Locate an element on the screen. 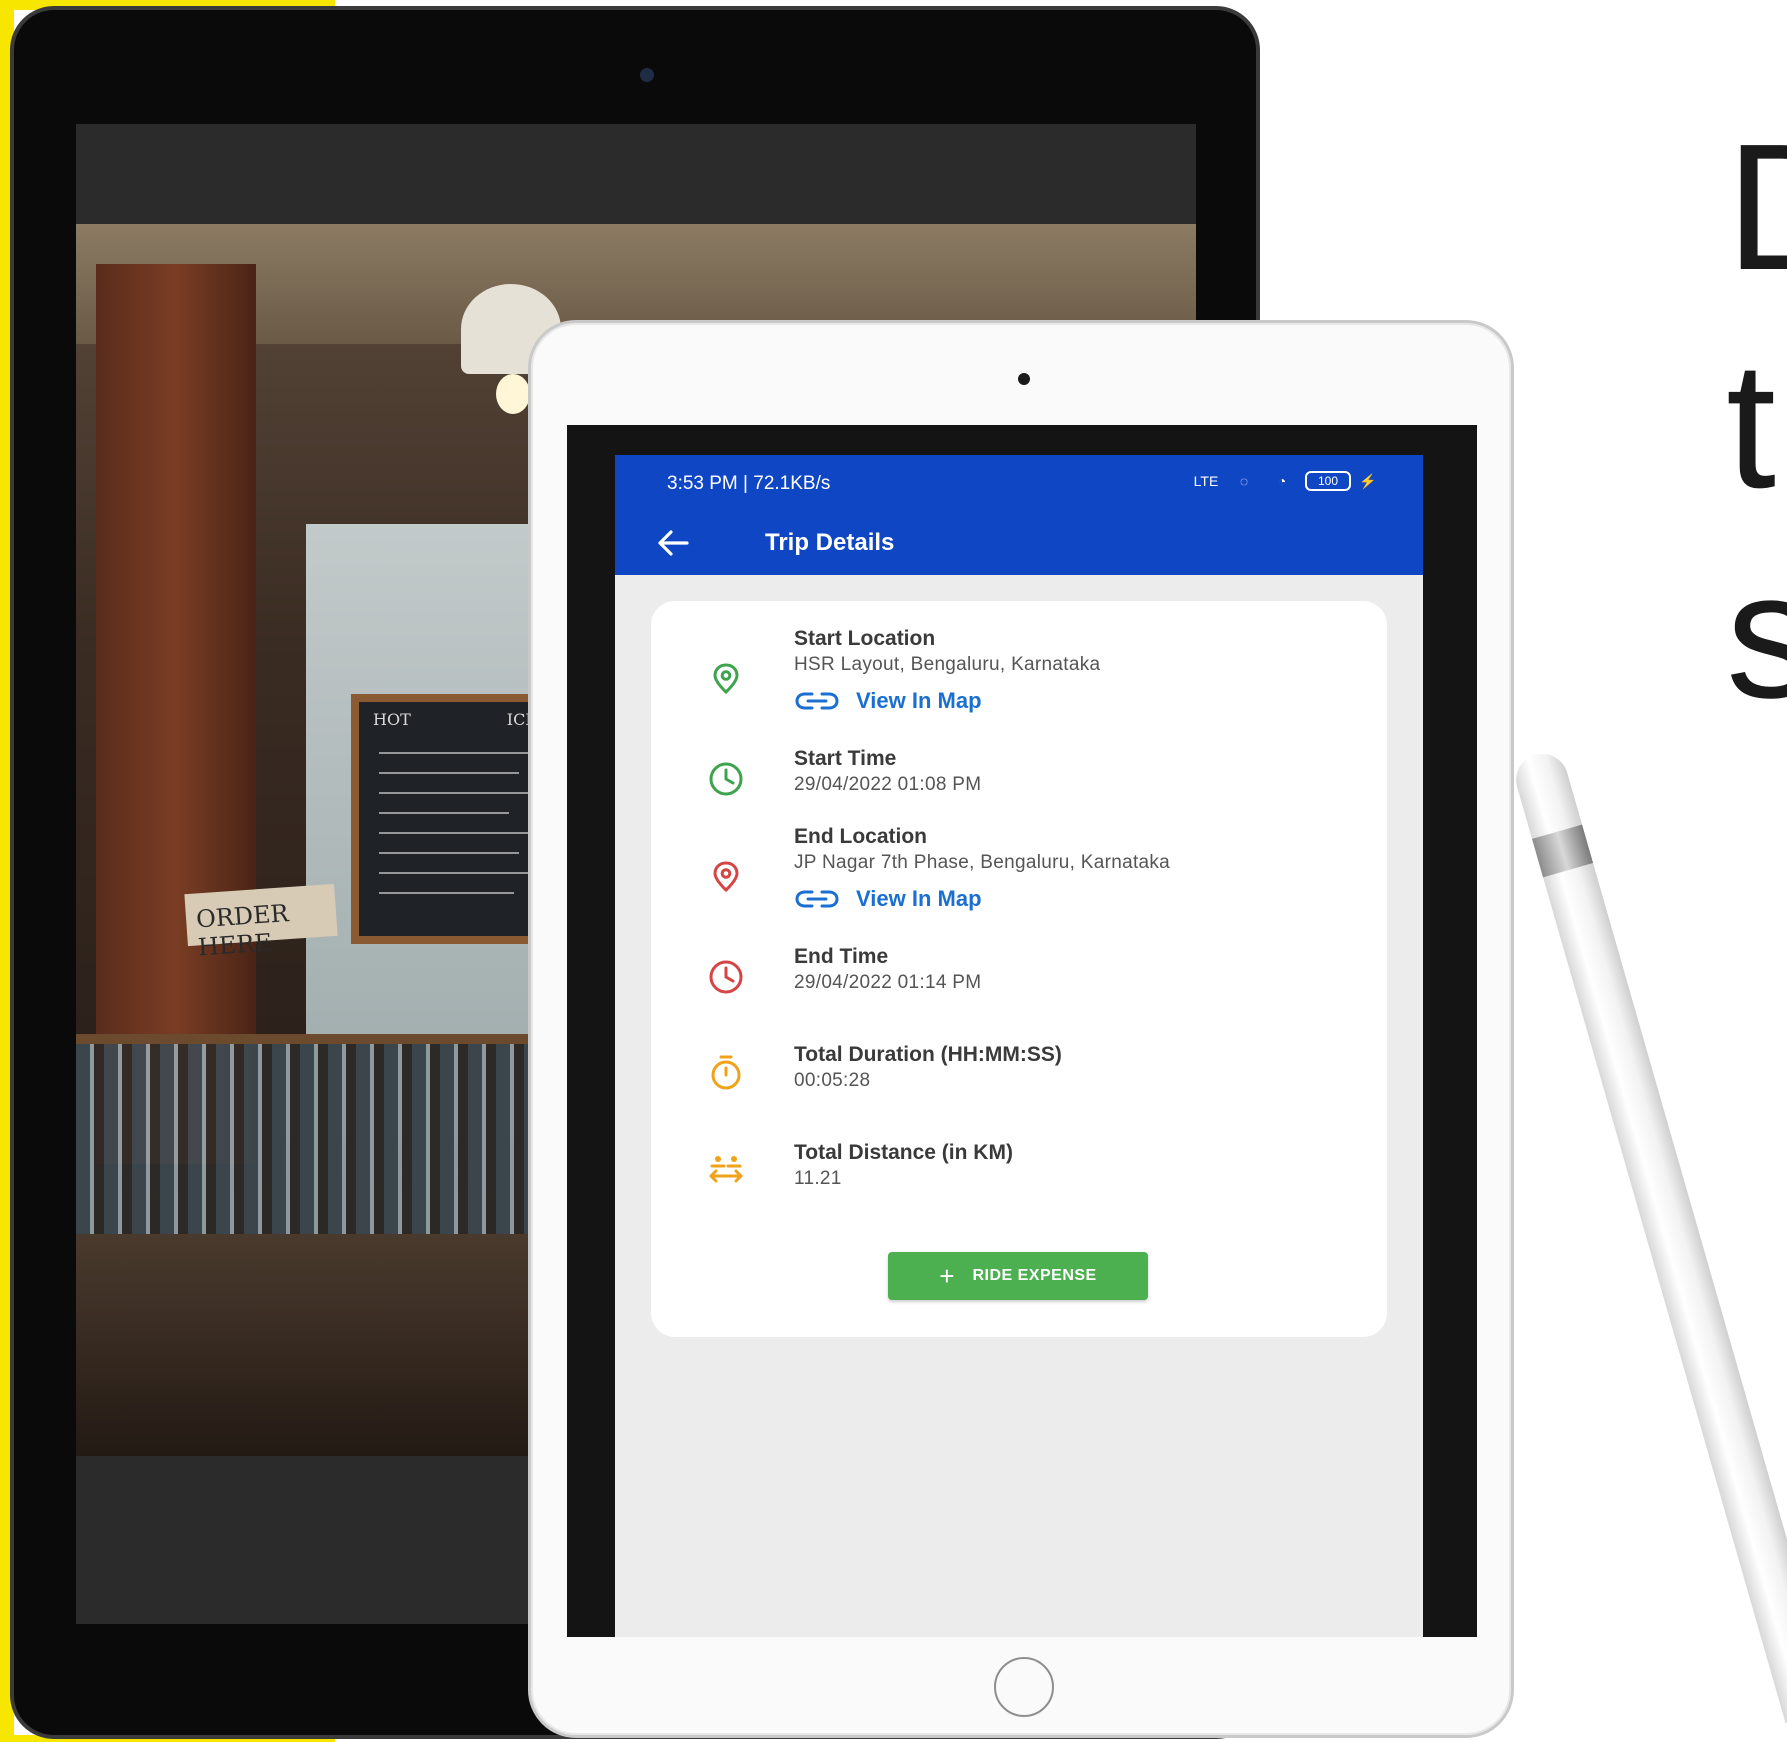  ride-expense-button: + RIDE EXPENSE is located at coordinates (1018, 1276).